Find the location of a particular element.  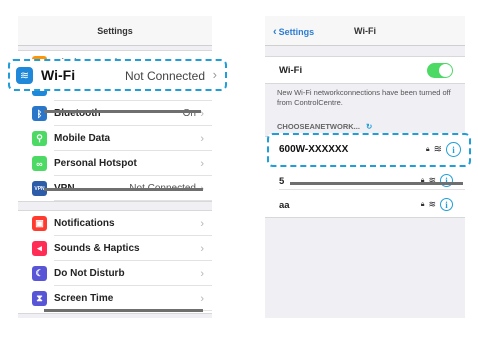

network-name: 600W-XXXXXX is located at coordinates (314, 149).